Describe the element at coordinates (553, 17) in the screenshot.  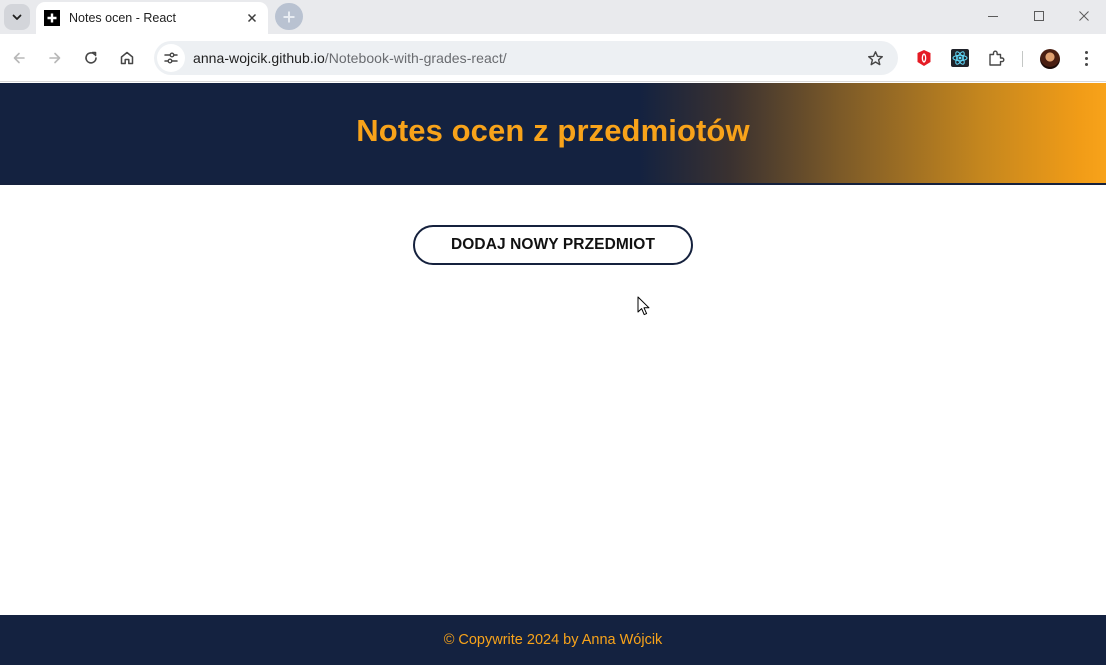
I see `tab-strip: Notes ocen - React` at that location.